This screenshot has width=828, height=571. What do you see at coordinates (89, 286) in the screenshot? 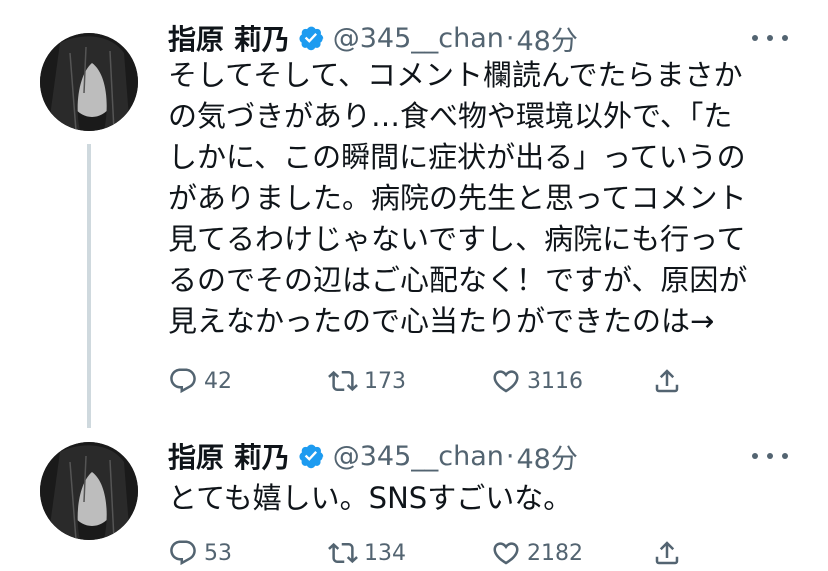
I see `thread-connector` at bounding box center [89, 286].